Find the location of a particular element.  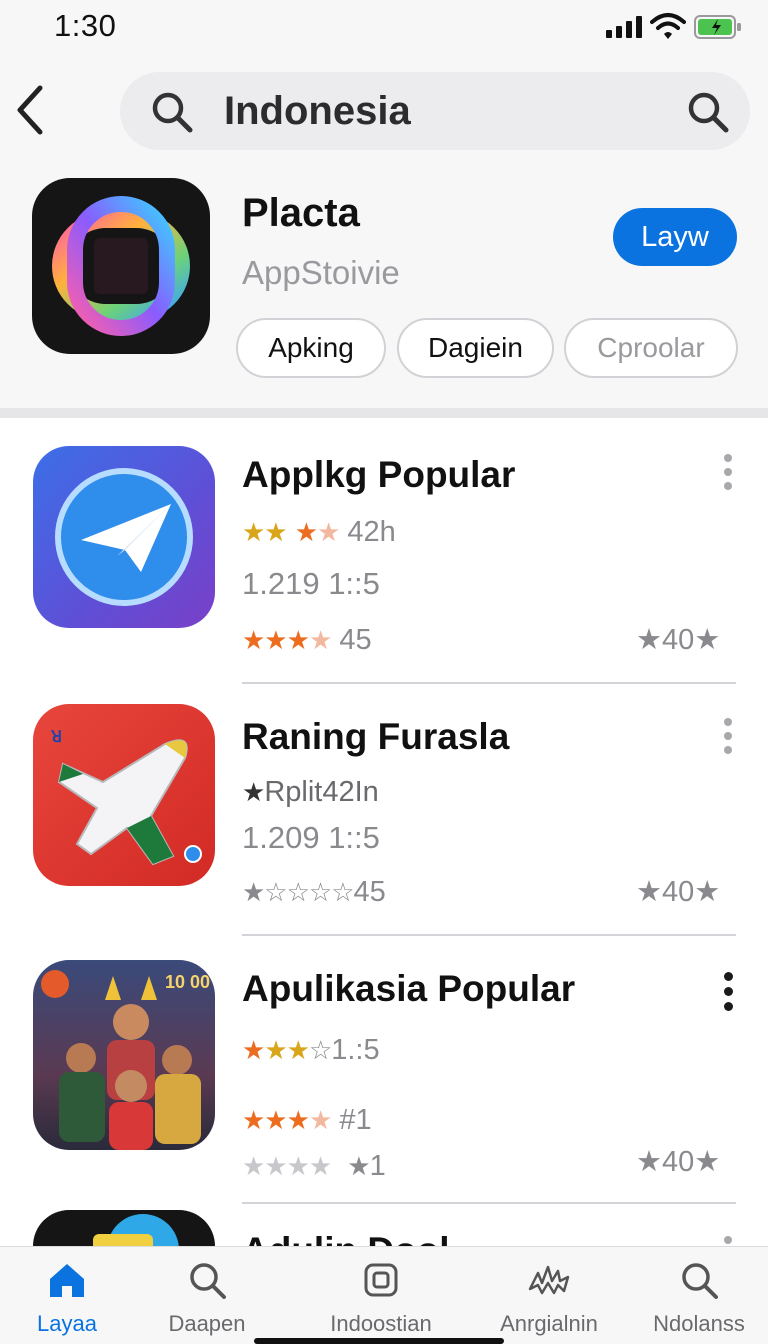

rating-line-secondary: ★☆☆☆☆45 is located at coordinates (314, 892).